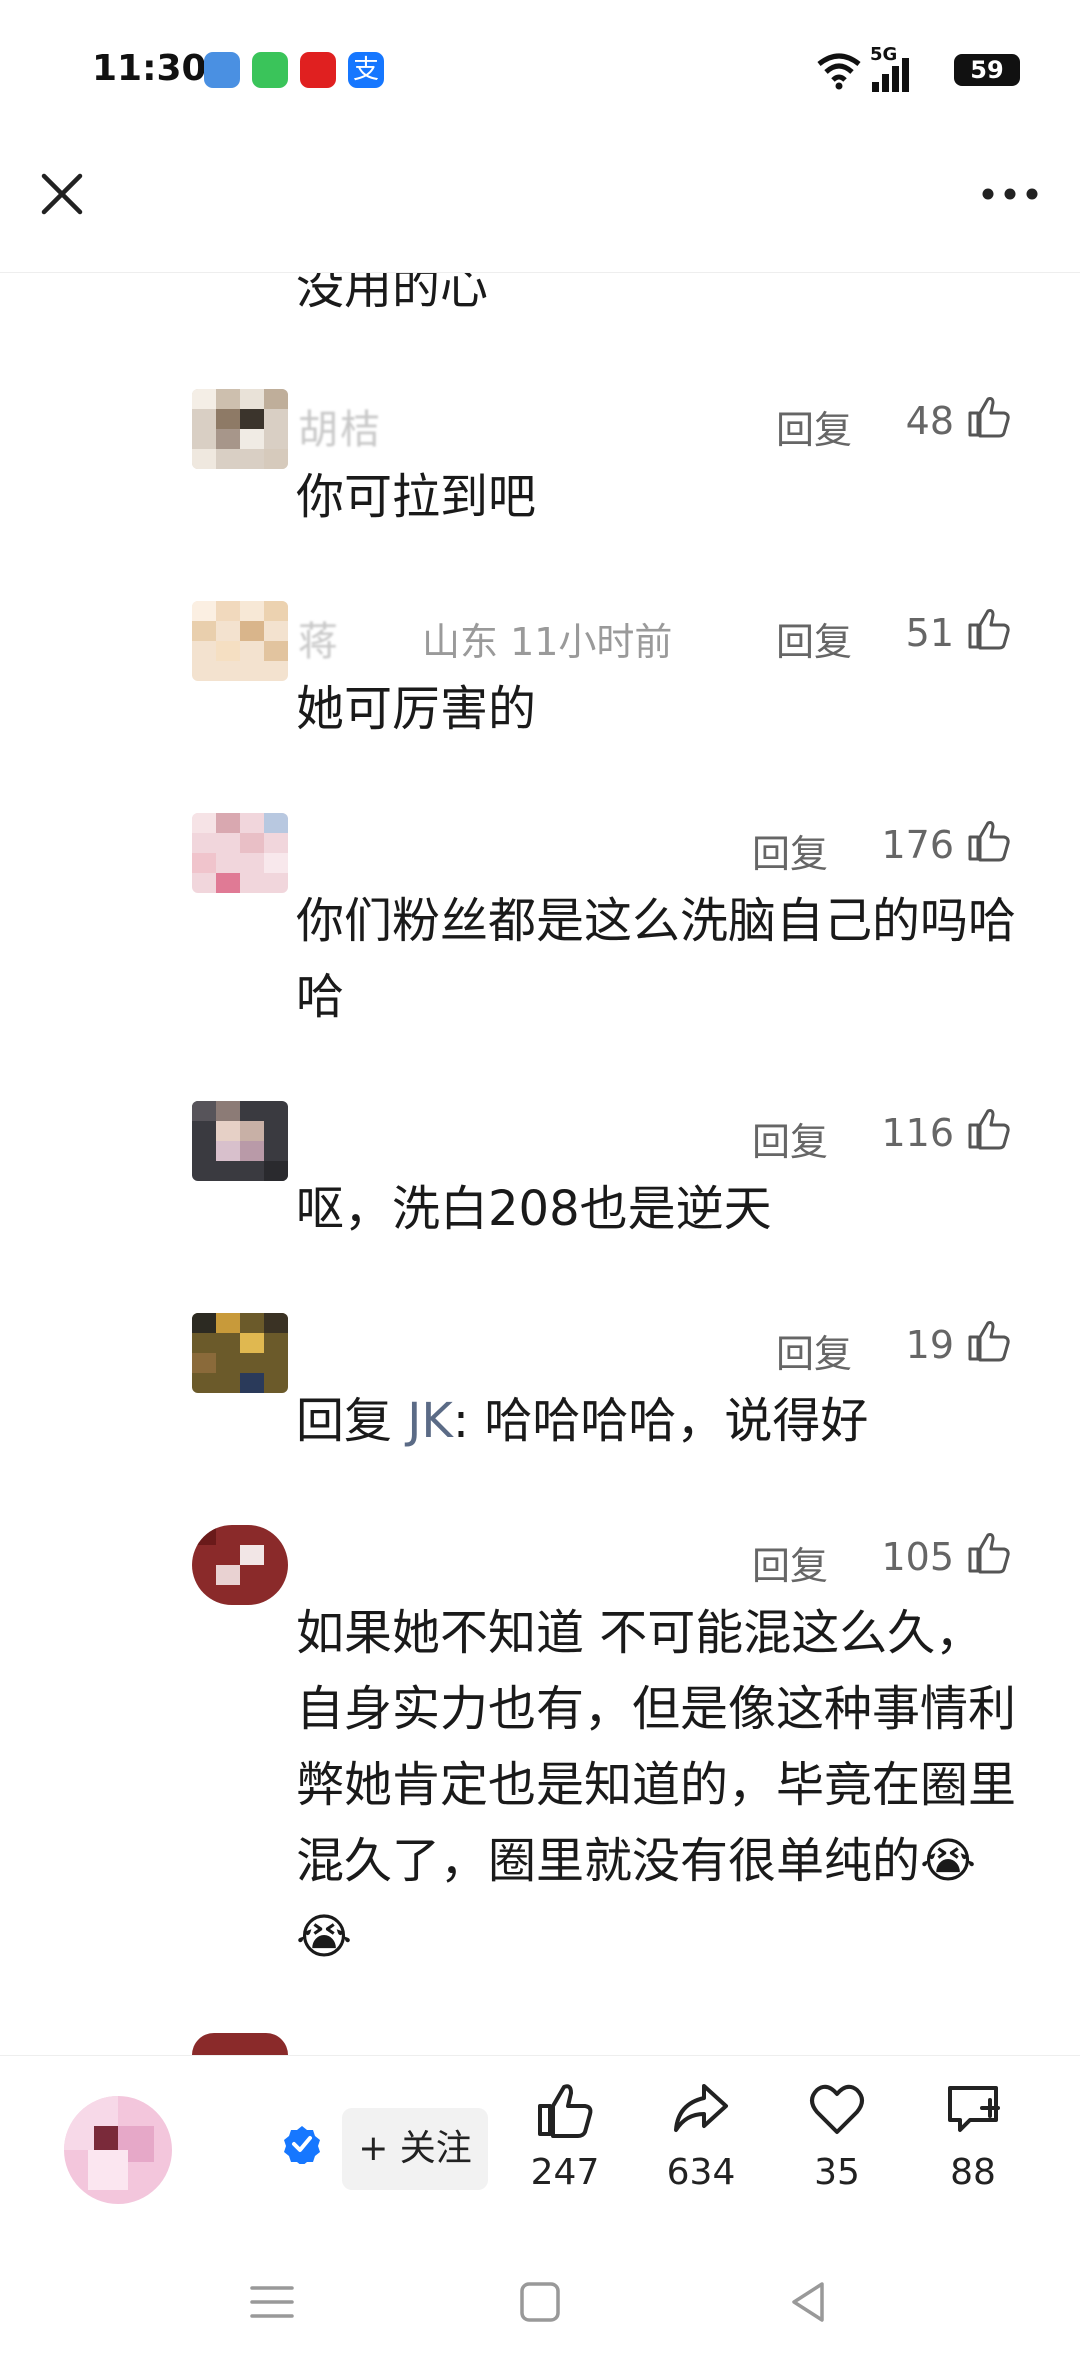 The image size is (1080, 2373). Describe the element at coordinates (701, 2143) in the screenshot. I see `share-action: 634` at that location.